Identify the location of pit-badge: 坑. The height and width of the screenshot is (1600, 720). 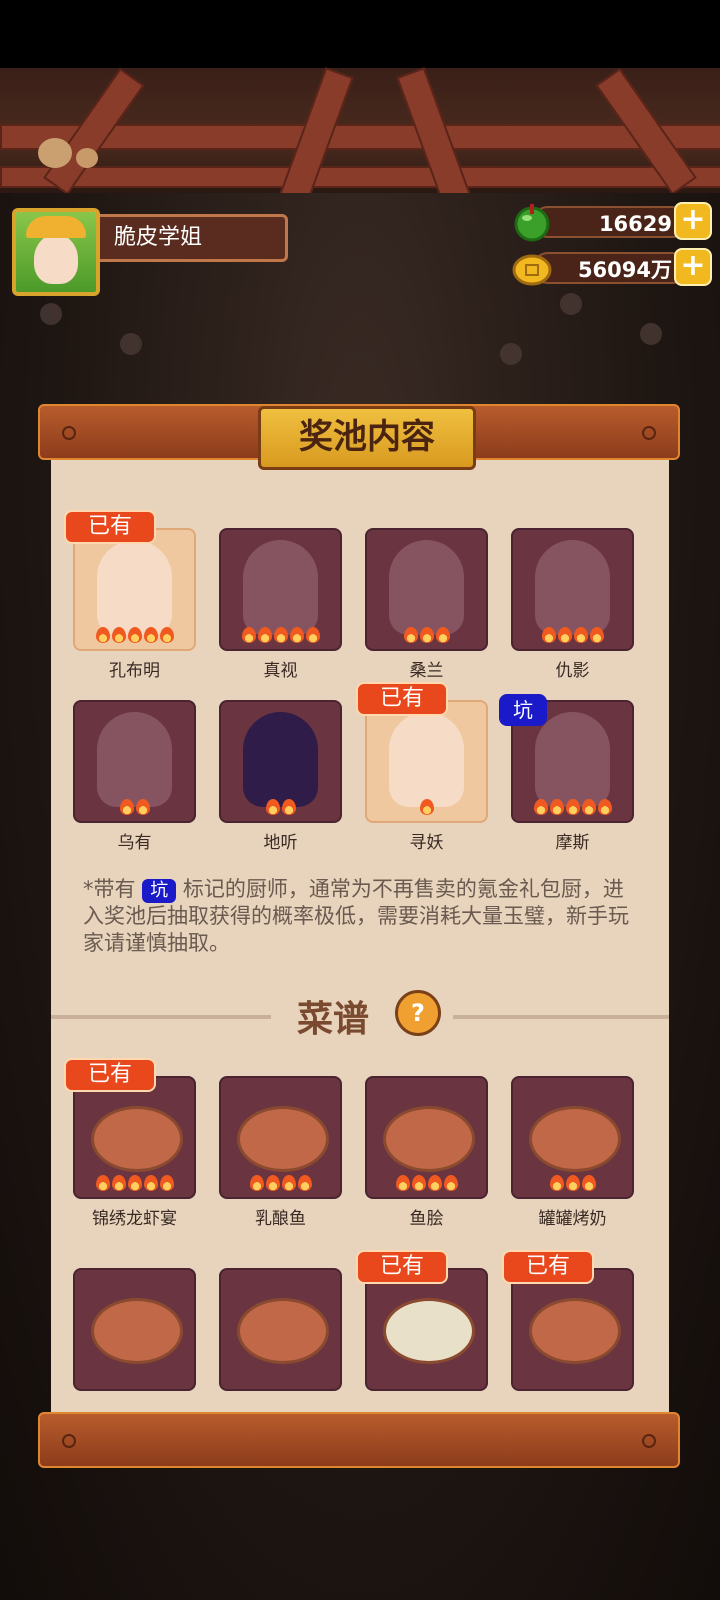
(523, 710).